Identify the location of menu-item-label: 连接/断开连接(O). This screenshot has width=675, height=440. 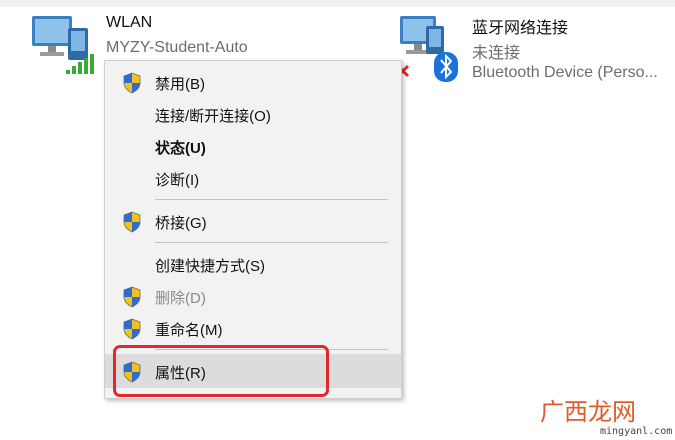
(213, 116).